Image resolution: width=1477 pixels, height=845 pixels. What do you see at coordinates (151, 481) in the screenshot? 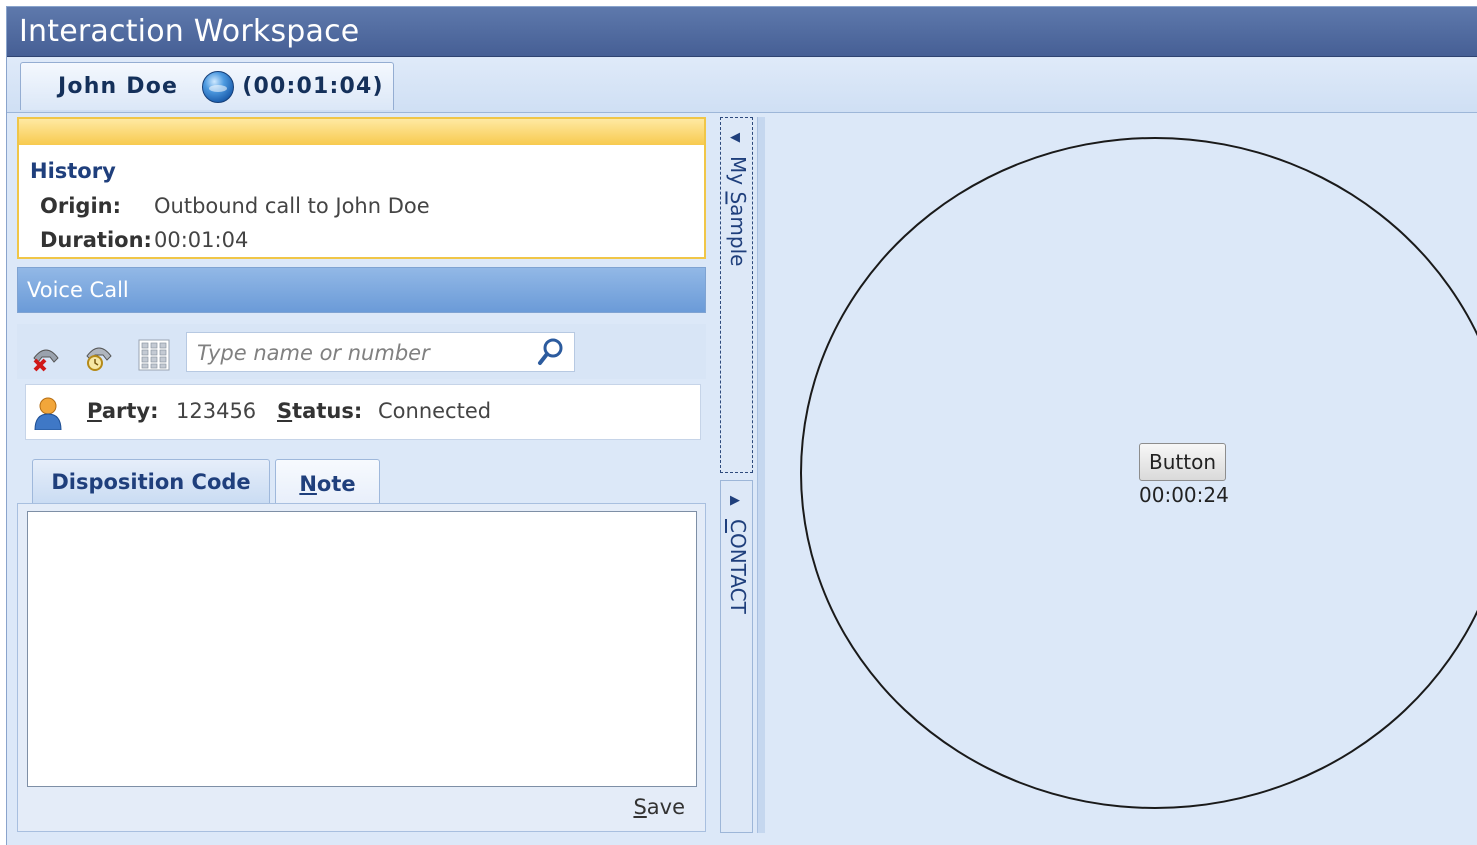
I see `tab-disposition-code: Disposition Code` at bounding box center [151, 481].